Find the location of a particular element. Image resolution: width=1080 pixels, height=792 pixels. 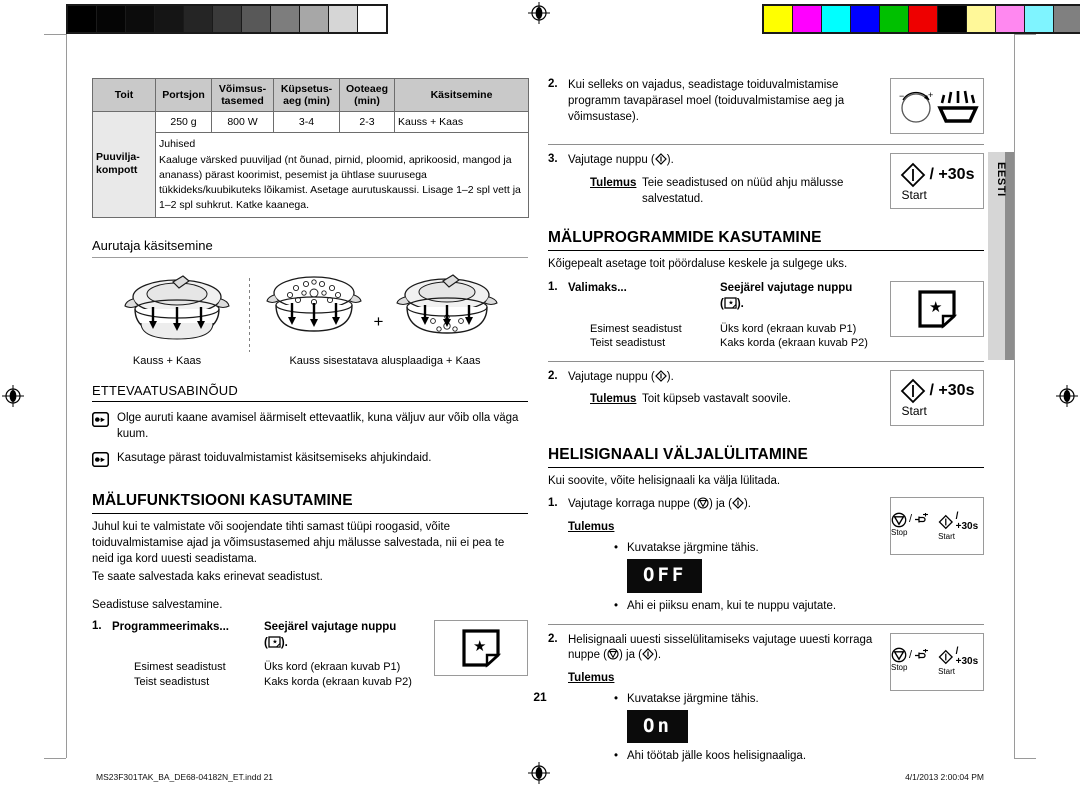

start-label: Start is located at coordinates (914, 411).